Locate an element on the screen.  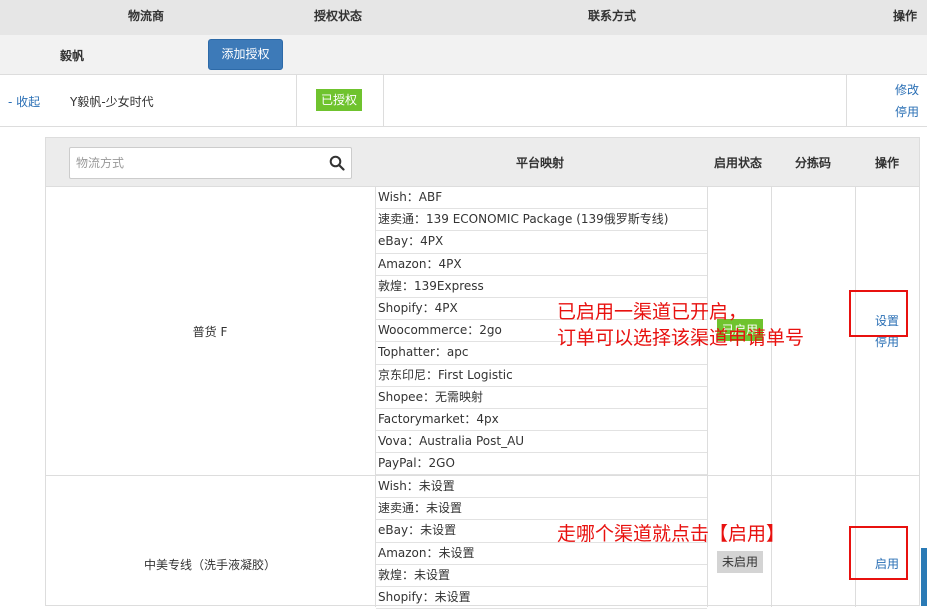
disable-account-link: 停用 is located at coordinates (907, 111).